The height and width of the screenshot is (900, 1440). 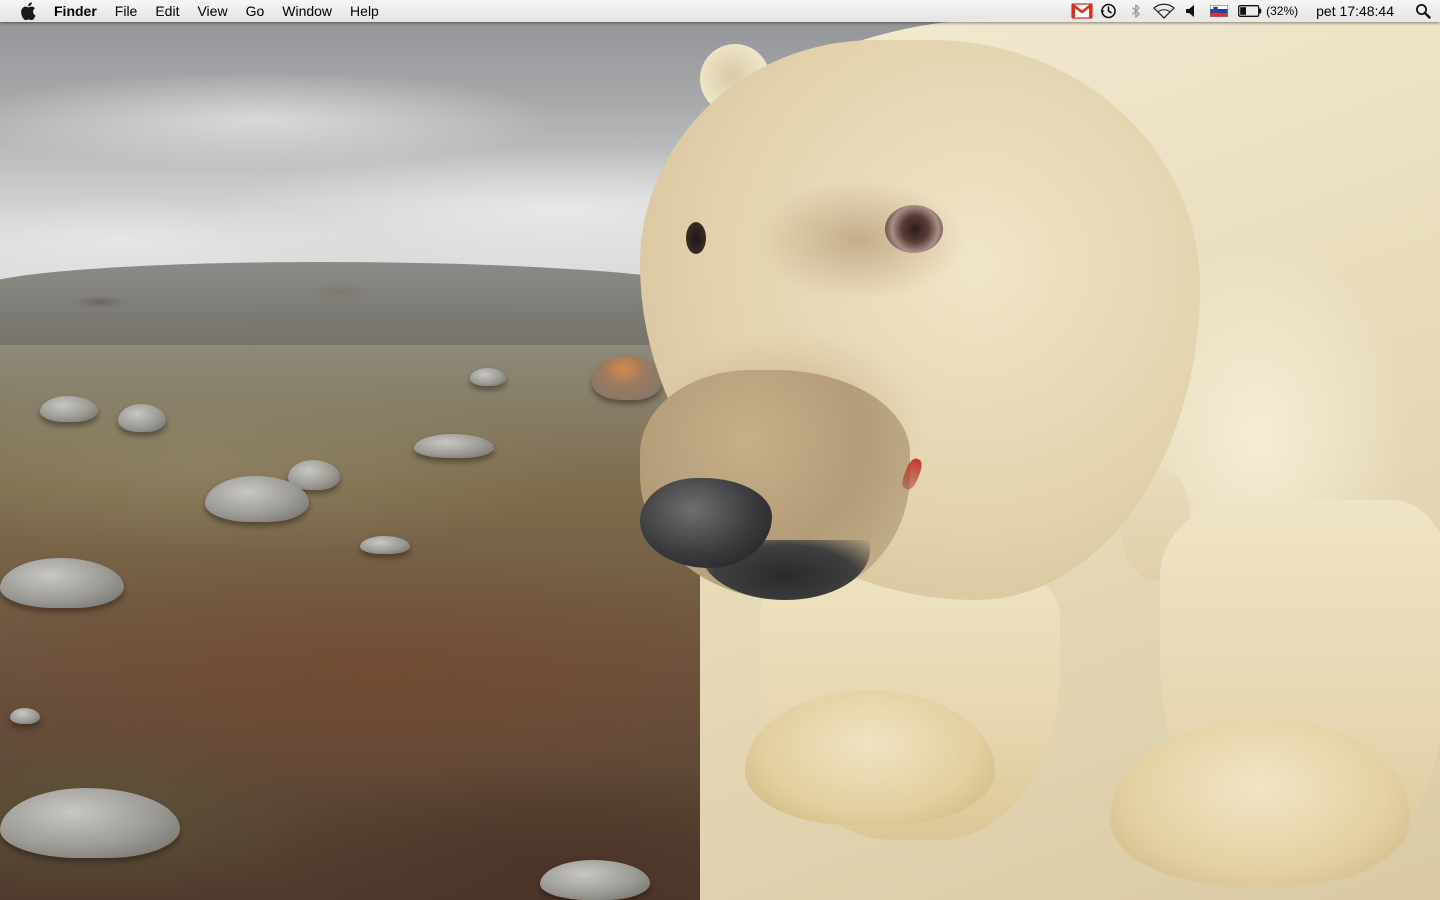 I want to click on polar-bear-eye, so click(x=914, y=229).